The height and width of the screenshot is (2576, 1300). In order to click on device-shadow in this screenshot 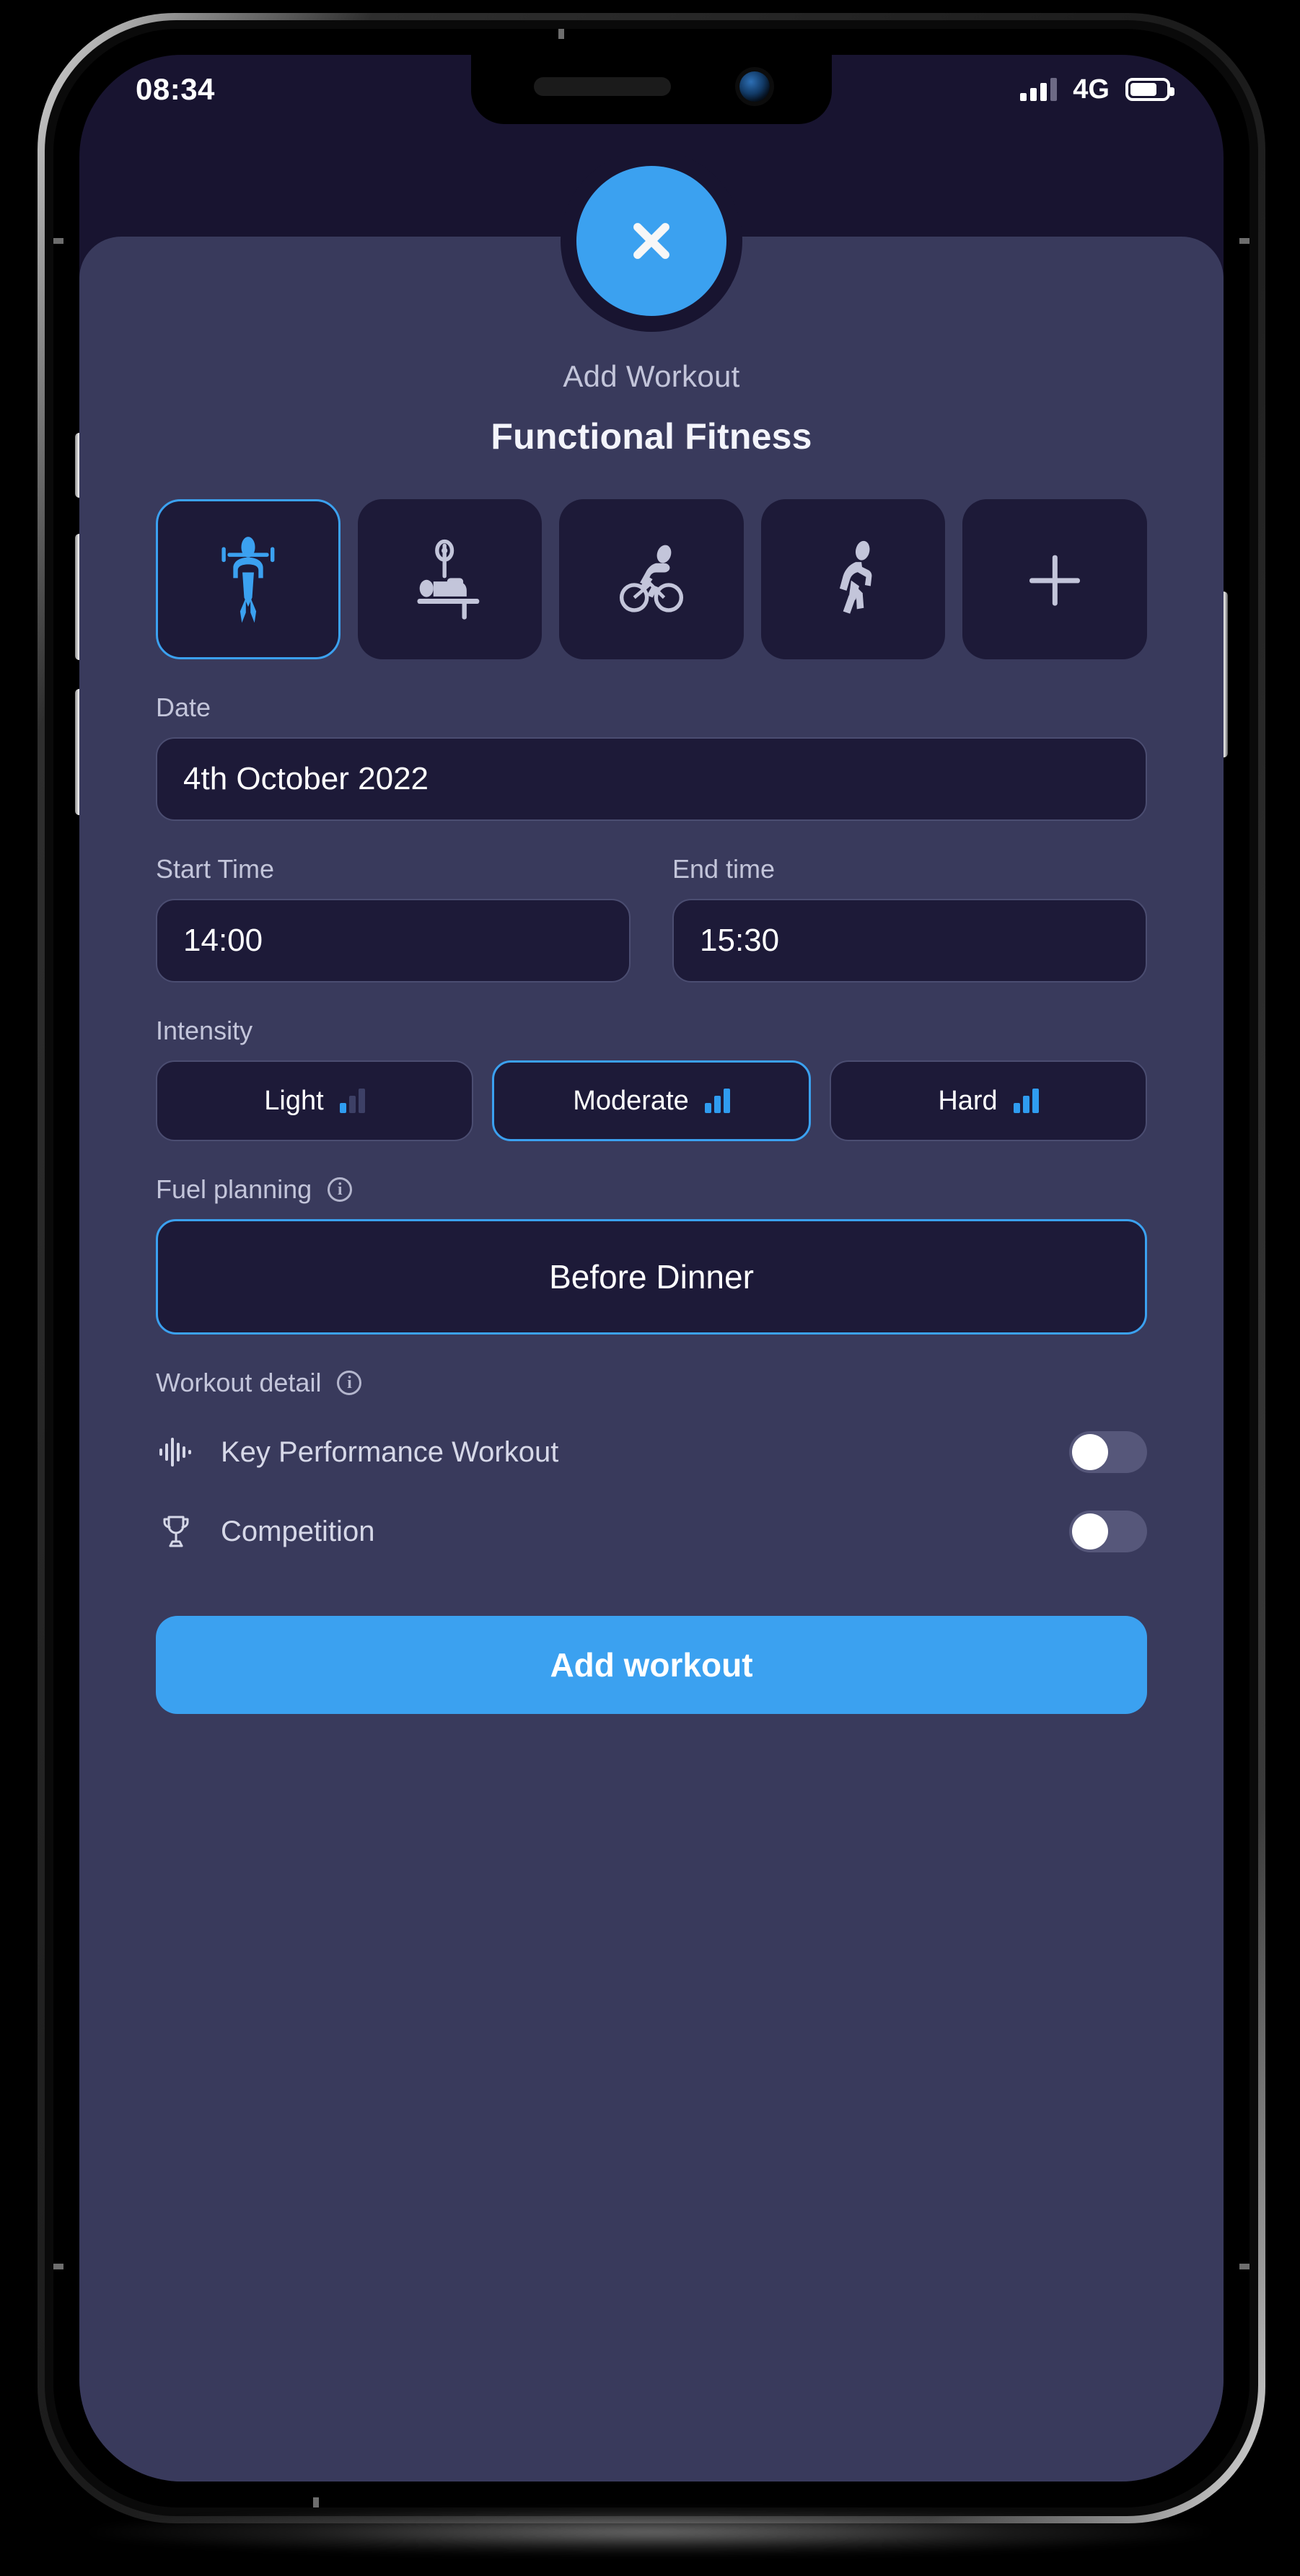, I will do `click(650, 2532)`.